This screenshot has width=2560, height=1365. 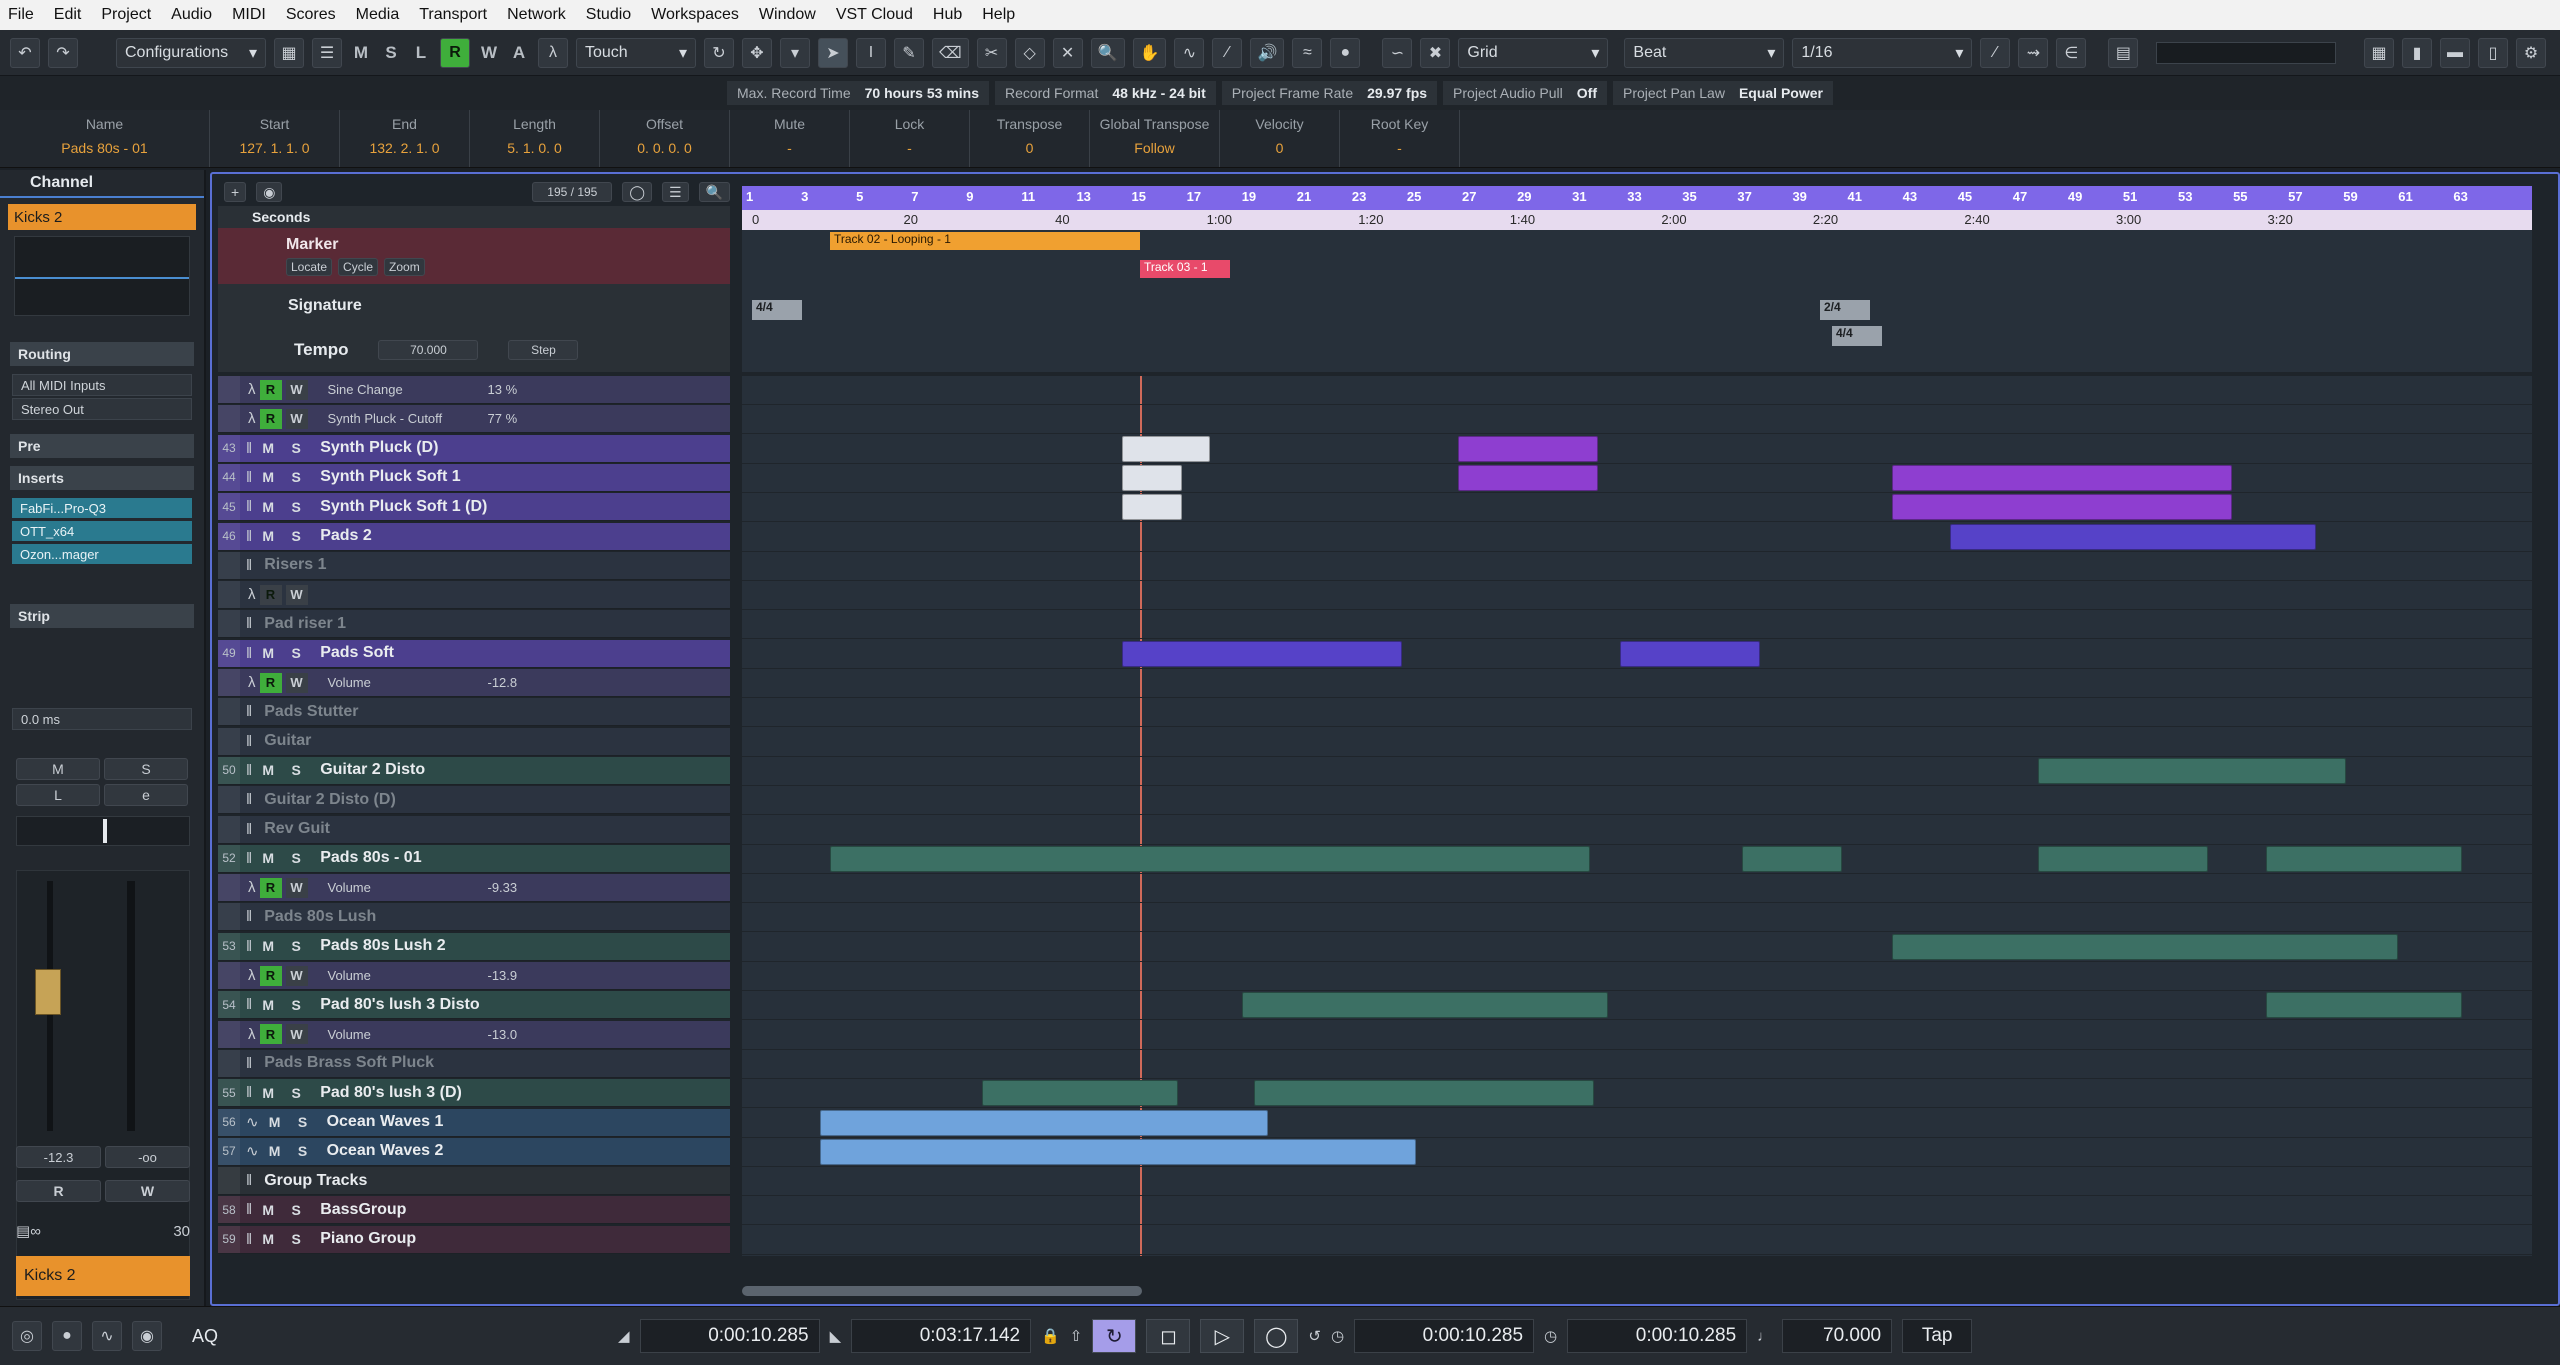 I want to click on mute-state: M, so click(x=361, y=53).